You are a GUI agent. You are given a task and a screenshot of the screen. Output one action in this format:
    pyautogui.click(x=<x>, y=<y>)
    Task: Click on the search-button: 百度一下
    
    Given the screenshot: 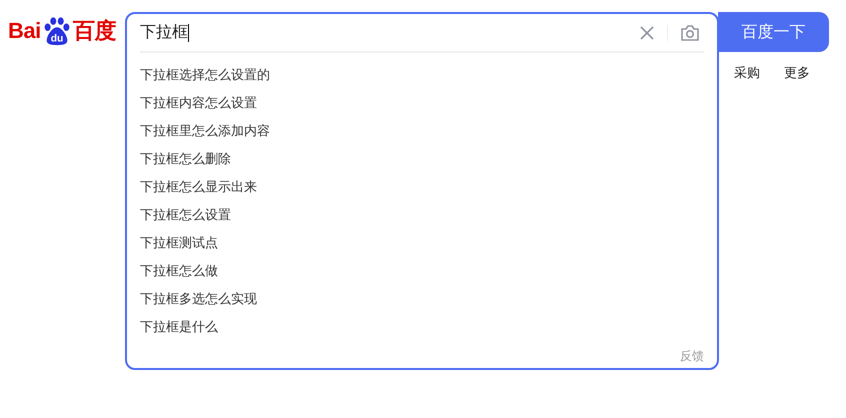 What is the action you would take?
    pyautogui.click(x=773, y=32)
    